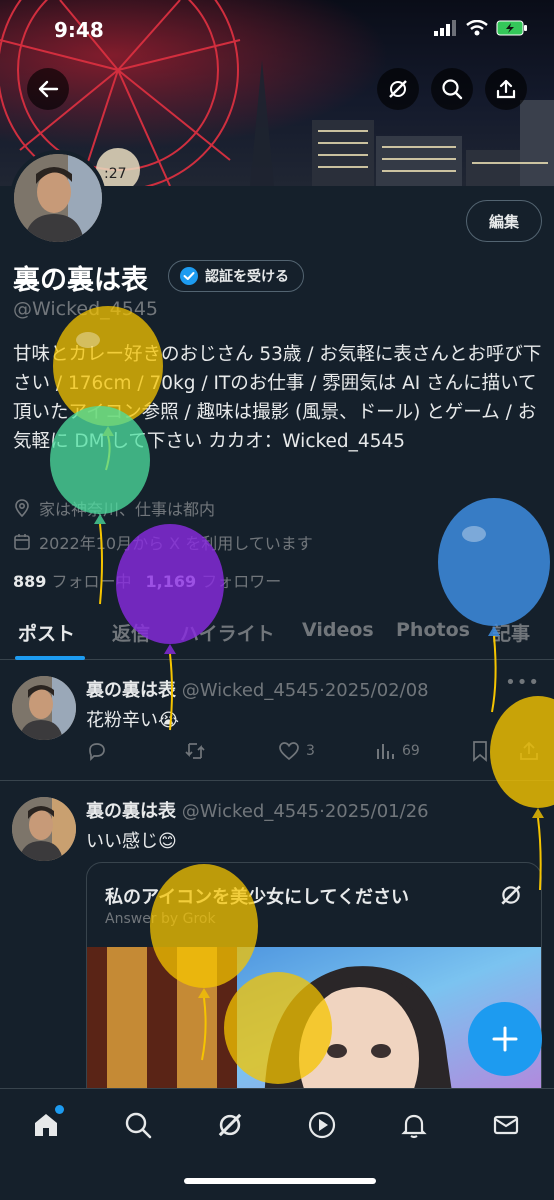 Image resolution: width=554 pixels, height=1200 pixels. I want to click on display-name: 裏の裏は表, so click(80, 280).